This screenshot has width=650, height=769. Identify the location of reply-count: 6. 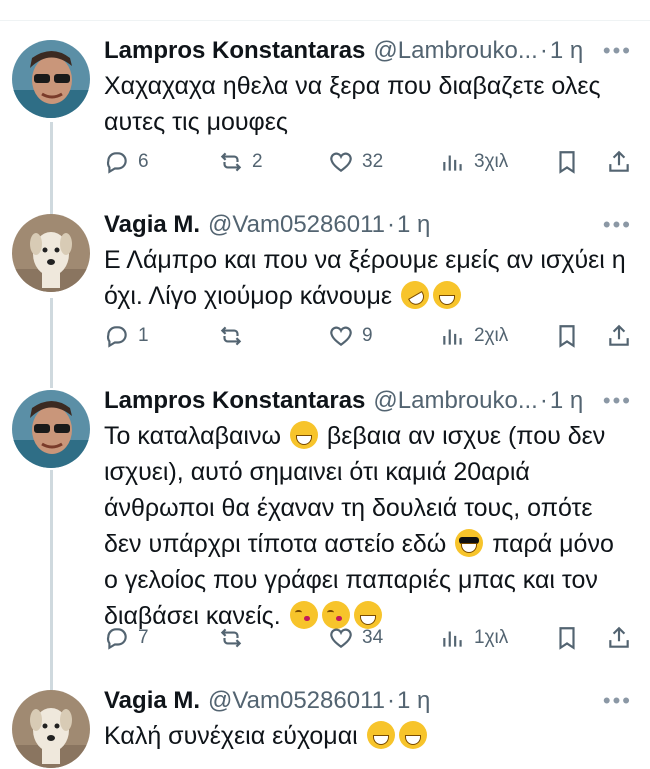
(143, 161).